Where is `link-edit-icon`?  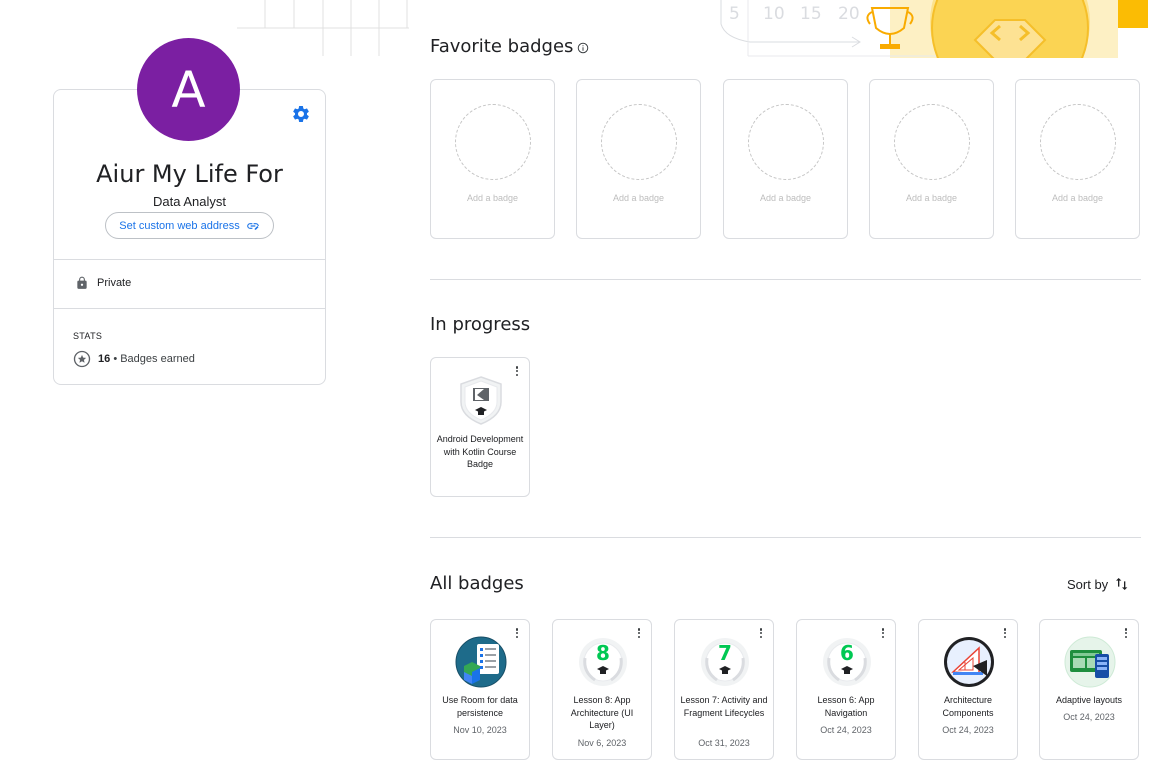
link-edit-icon is located at coordinates (252, 226).